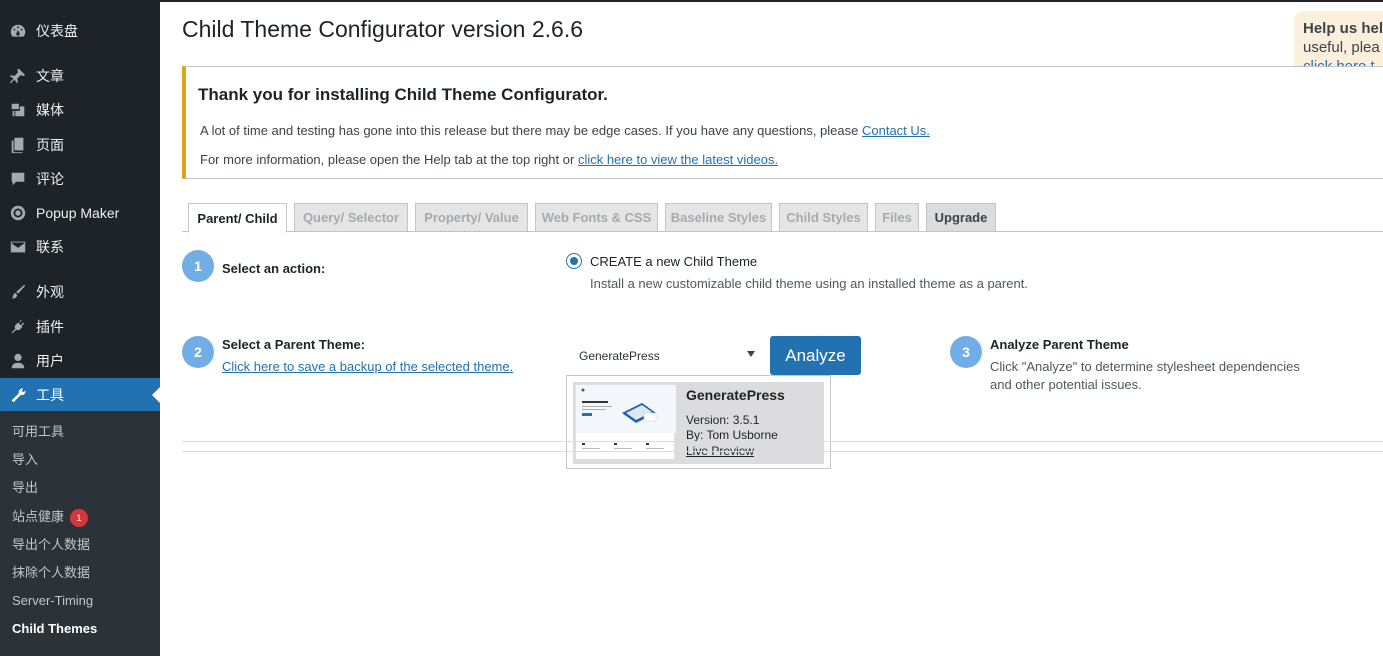  Describe the element at coordinates (823, 217) in the screenshot. I see `tab-child-styles: Child Styles` at that location.